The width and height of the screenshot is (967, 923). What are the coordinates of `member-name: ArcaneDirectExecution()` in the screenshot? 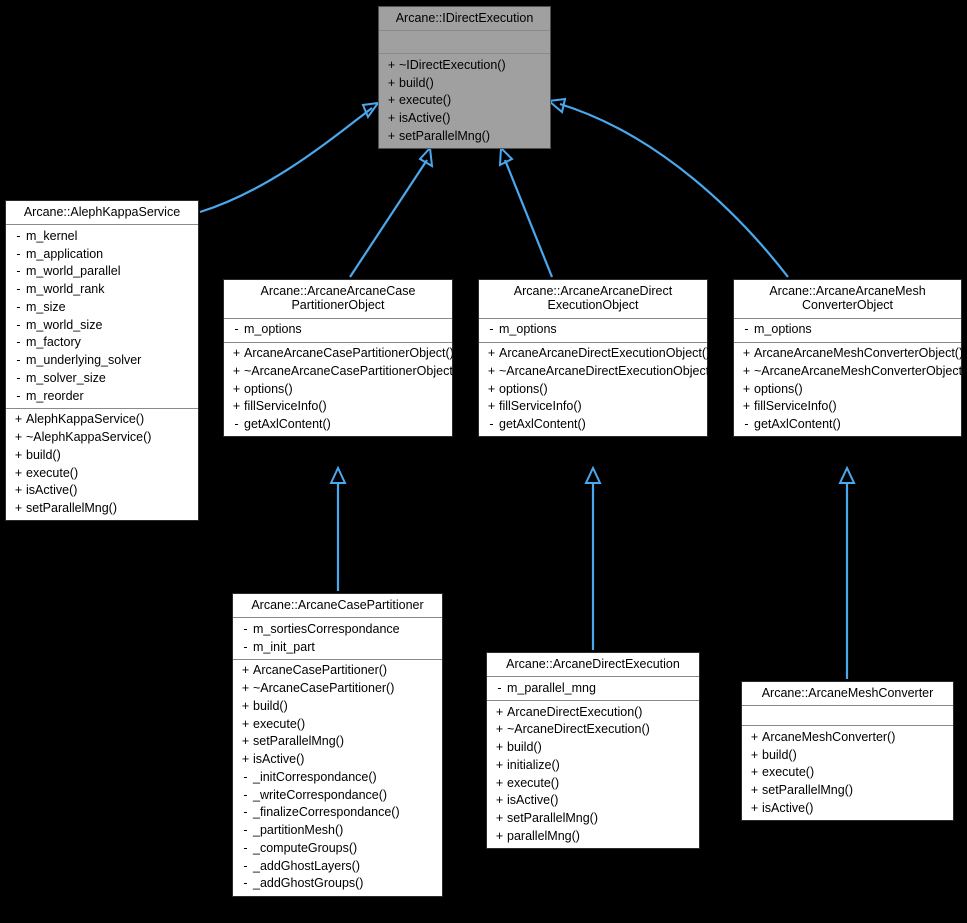 It's located at (575, 711).